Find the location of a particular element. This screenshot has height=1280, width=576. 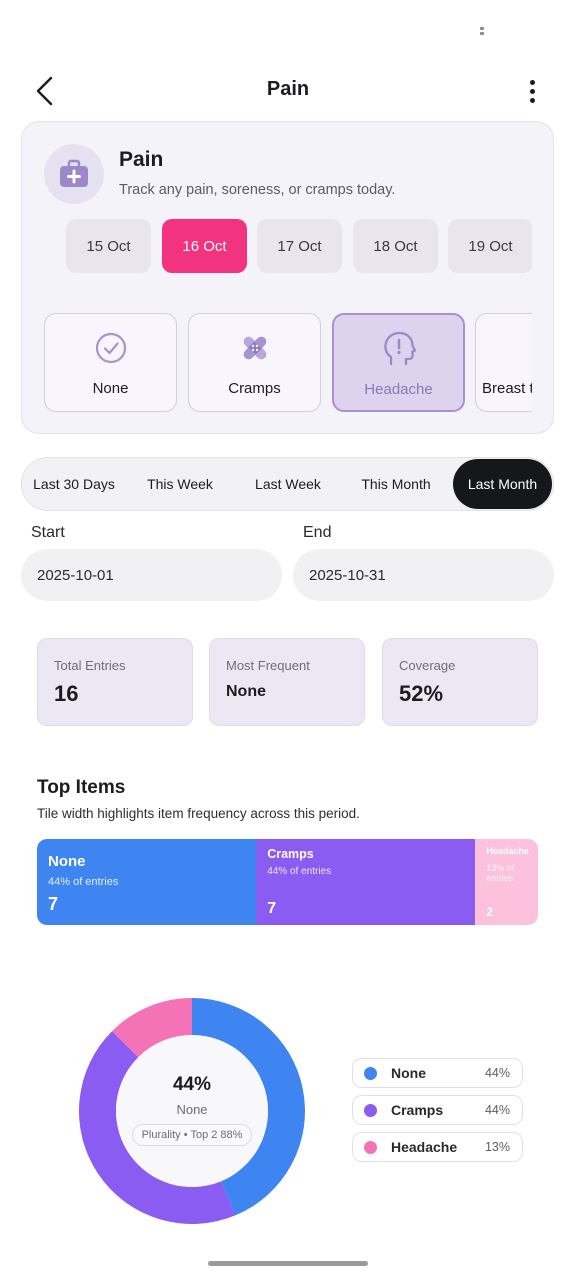

head-alert-icon is located at coordinates (399, 348).